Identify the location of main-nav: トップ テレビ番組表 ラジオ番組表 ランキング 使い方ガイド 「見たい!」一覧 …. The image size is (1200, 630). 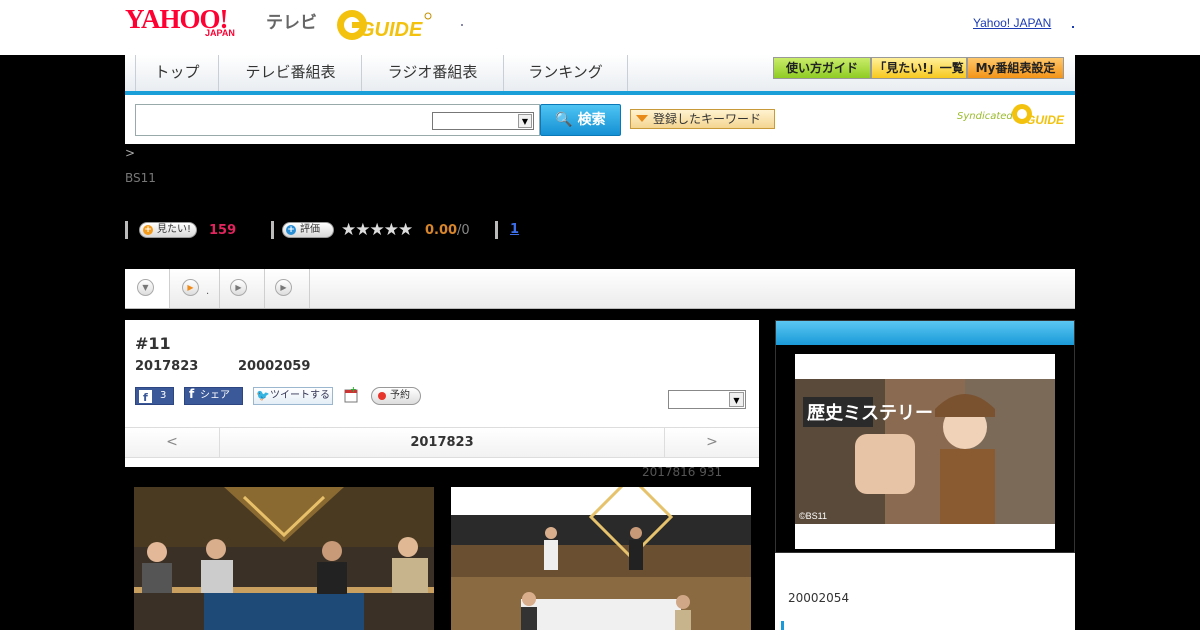
(600, 75).